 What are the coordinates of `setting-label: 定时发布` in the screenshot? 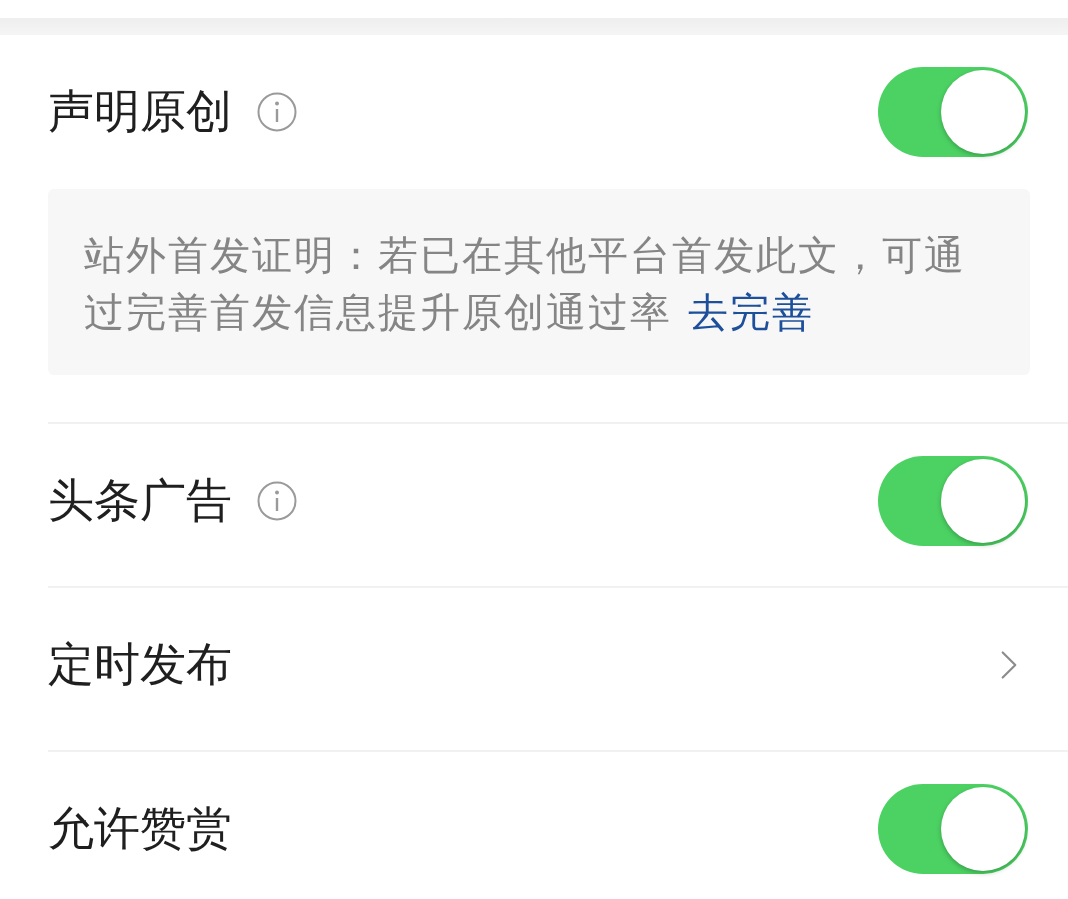 It's located at (140, 665).